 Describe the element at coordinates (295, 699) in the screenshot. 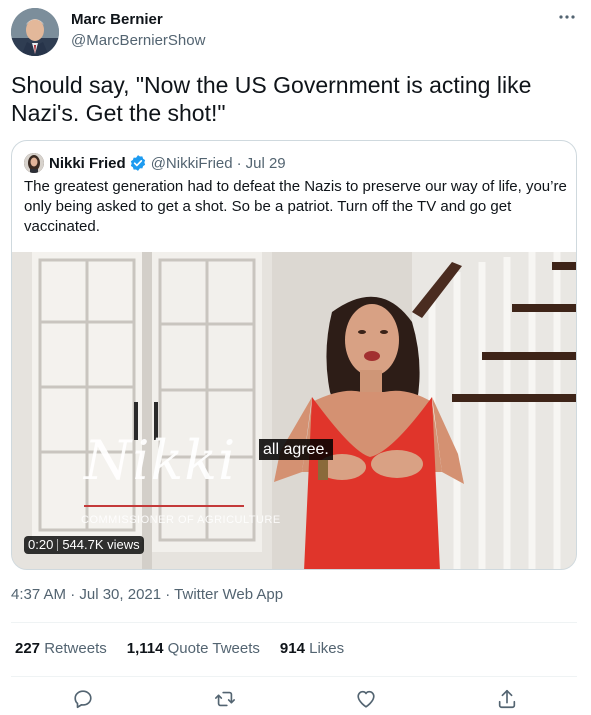

I see `action-bar` at that location.